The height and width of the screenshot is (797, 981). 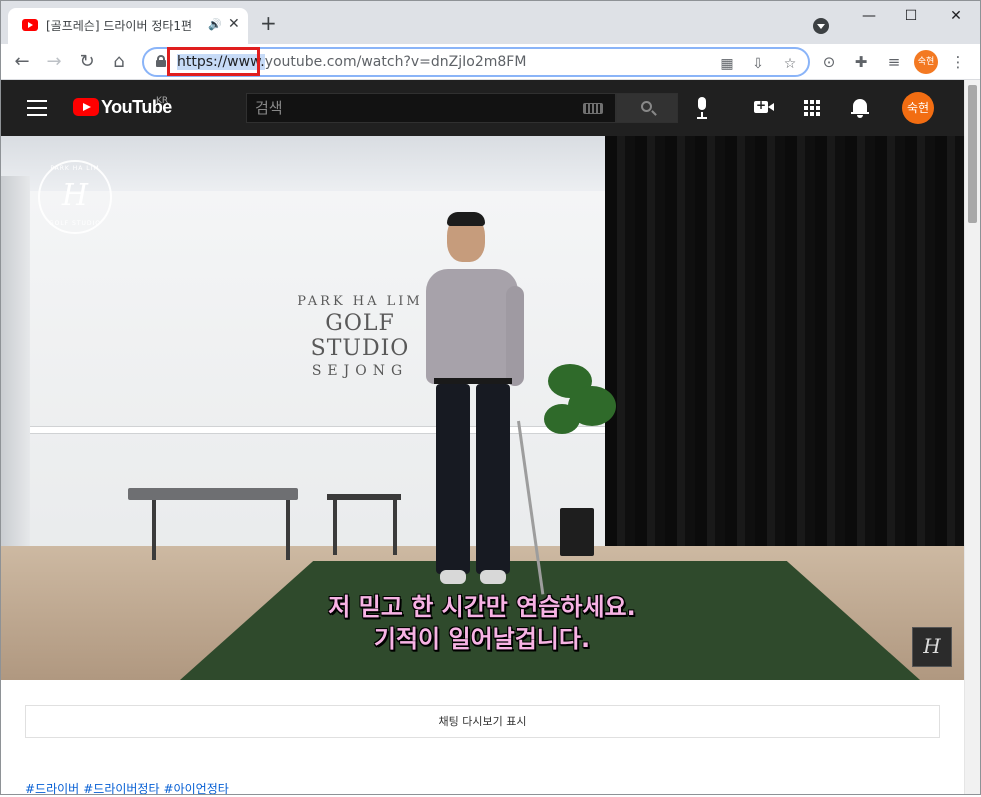 What do you see at coordinates (926, 62) in the screenshot?
I see `chrome-profile-avatar: 숙현` at bounding box center [926, 62].